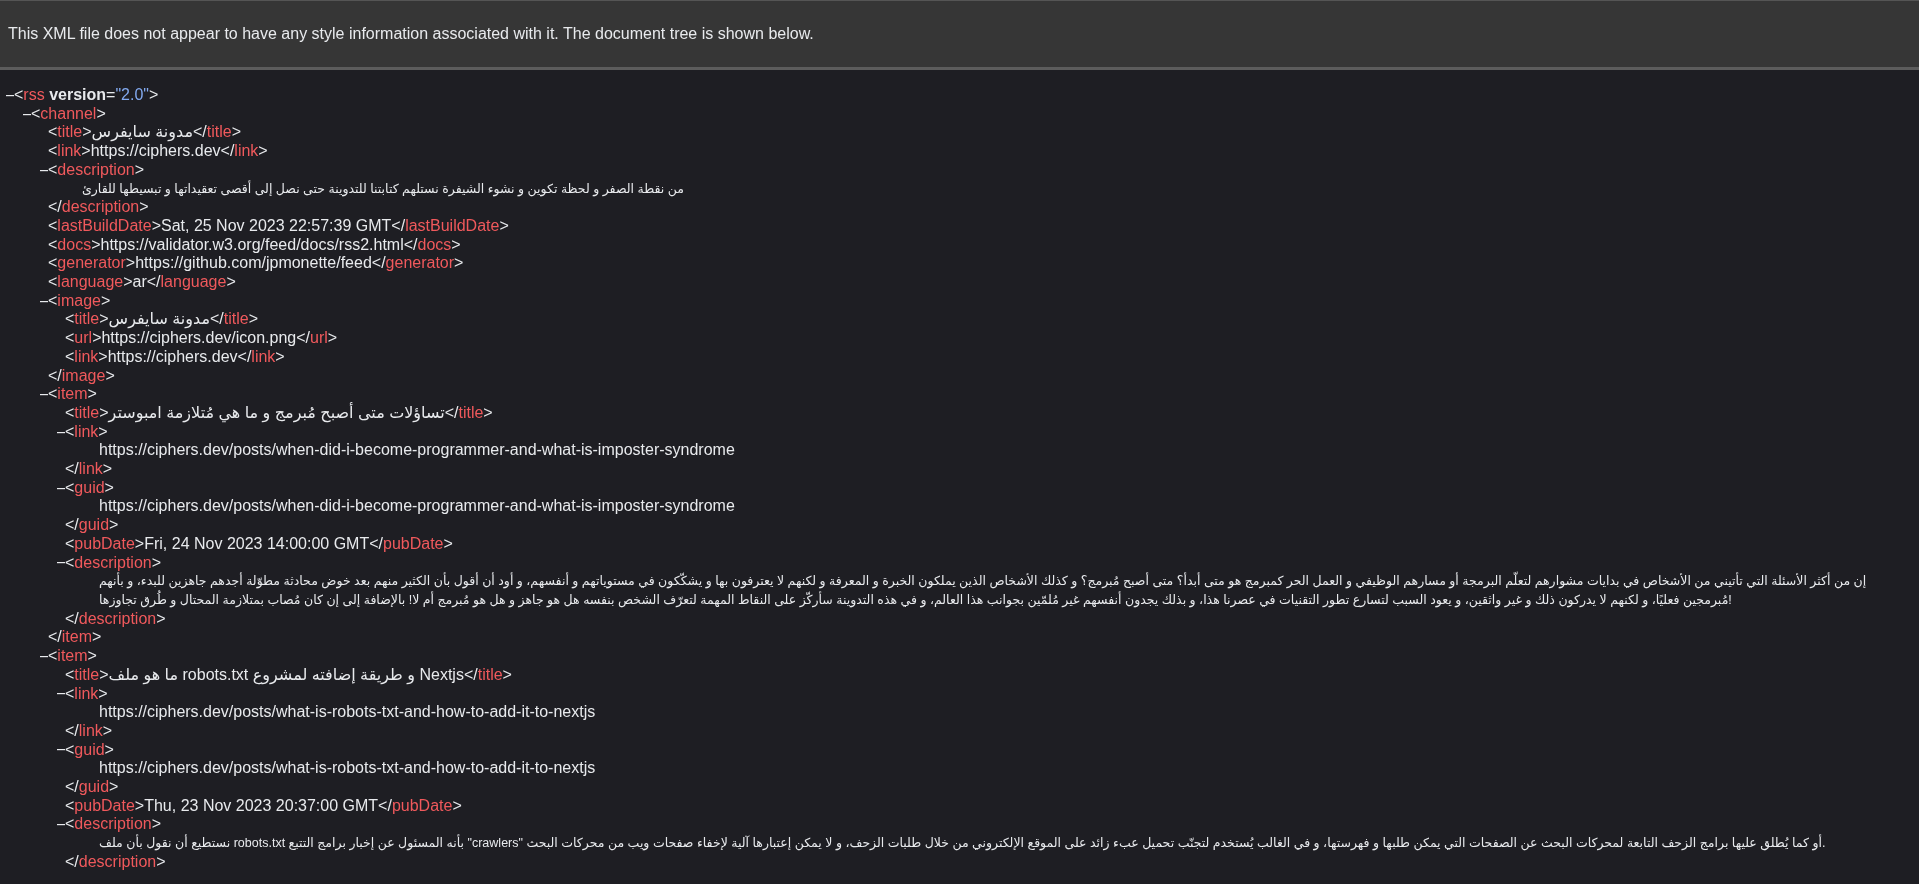 The width and height of the screenshot is (1919, 884). What do you see at coordinates (254, 245) in the screenshot?
I see `xml-element-line: <docs>https://validator.w3.org/feed/docs/rss2.html</docs>` at bounding box center [254, 245].